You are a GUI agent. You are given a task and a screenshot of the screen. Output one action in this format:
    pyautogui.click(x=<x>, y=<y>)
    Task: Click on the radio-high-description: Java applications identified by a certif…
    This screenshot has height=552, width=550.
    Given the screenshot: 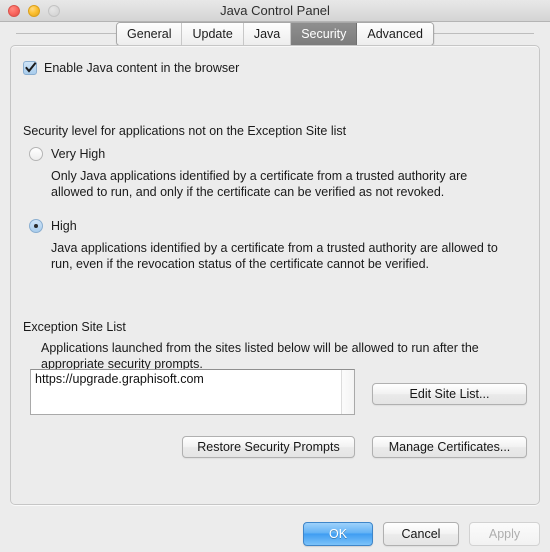 What is the action you would take?
    pyautogui.click(x=274, y=256)
    